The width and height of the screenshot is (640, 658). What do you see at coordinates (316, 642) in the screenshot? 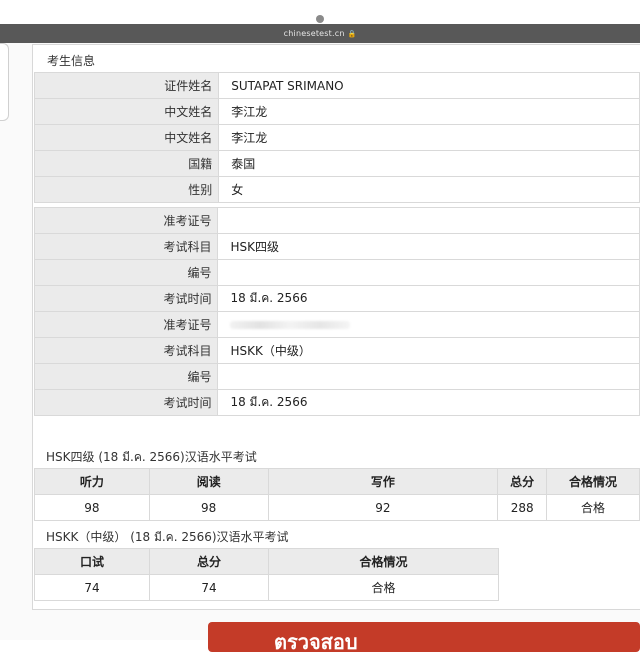
I see `button-label: ตรวจสอบ` at bounding box center [316, 642].